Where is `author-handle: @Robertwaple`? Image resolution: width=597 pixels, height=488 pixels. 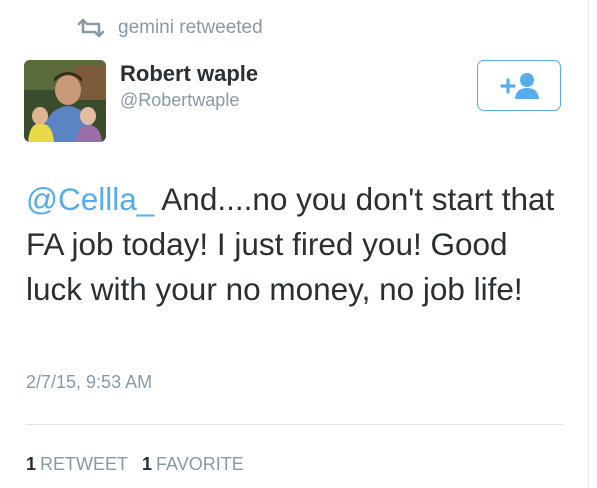
author-handle: @Robertwaple is located at coordinates (179, 100).